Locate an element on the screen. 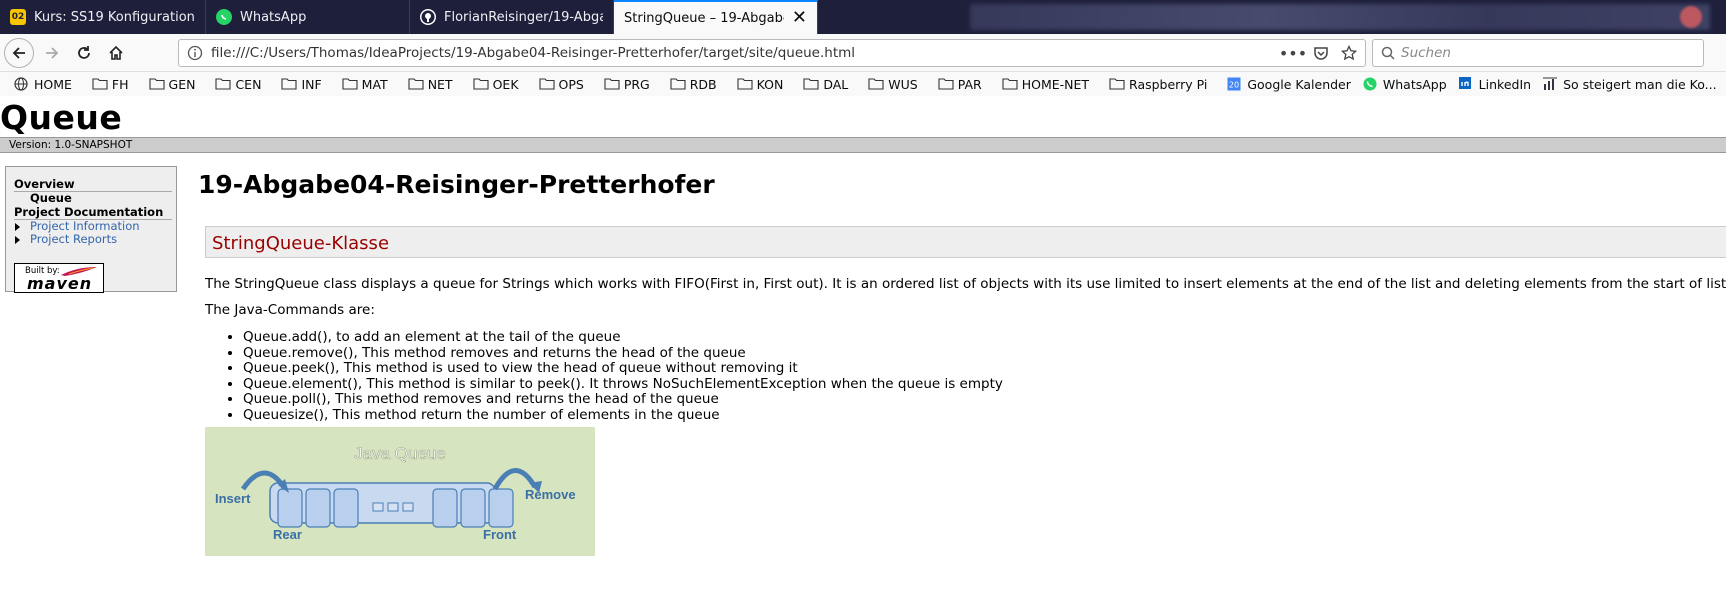 The image size is (1726, 612). back-arrow-icon is located at coordinates (18, 53).